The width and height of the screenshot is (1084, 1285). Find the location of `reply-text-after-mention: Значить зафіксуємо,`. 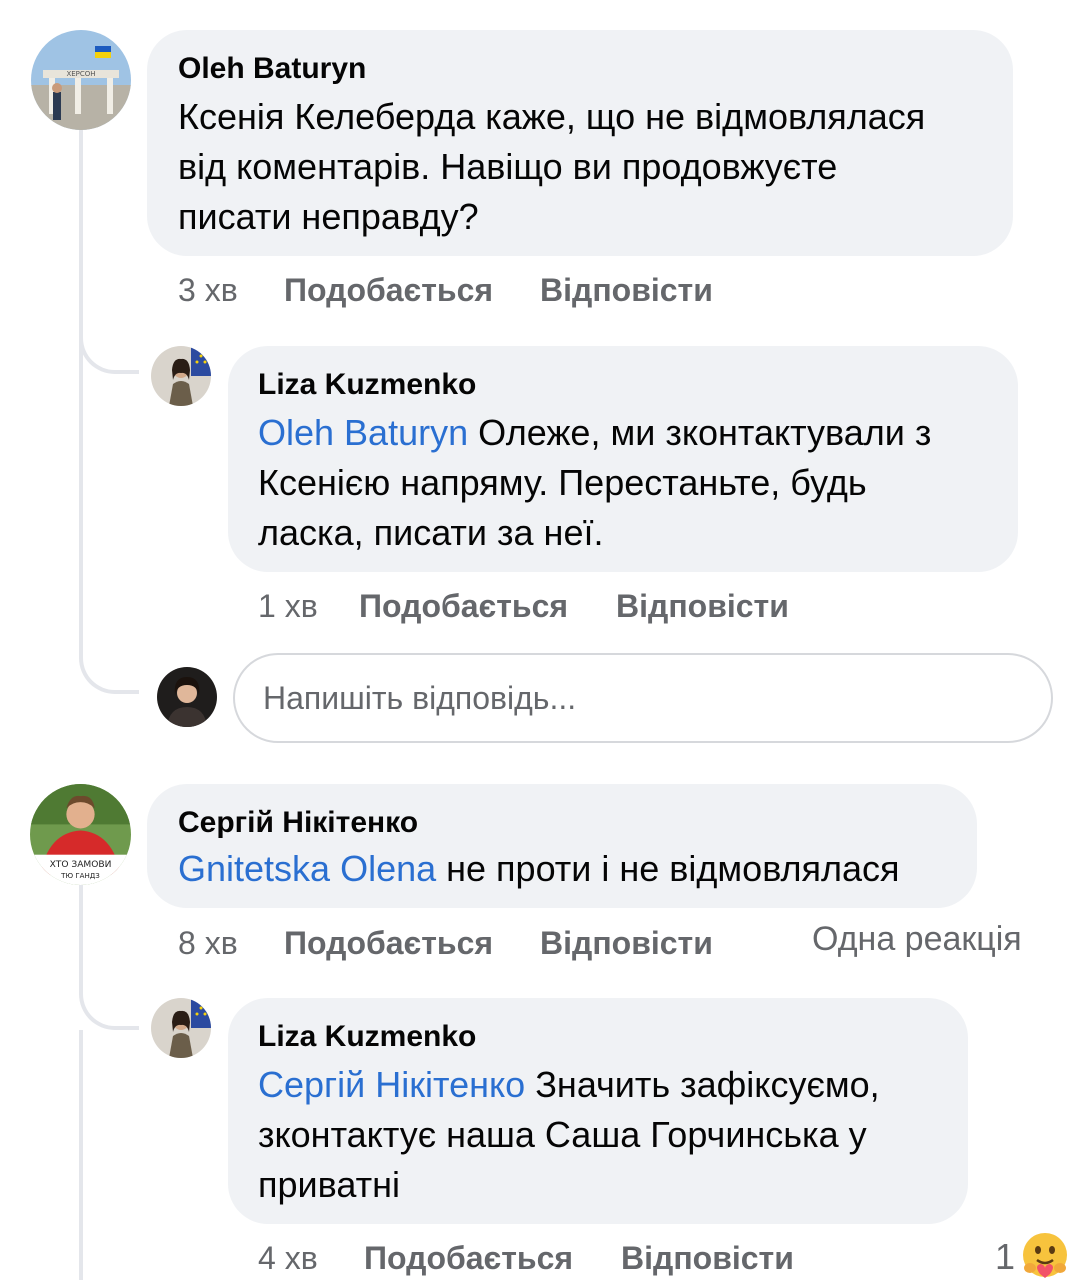

reply-text-after-mention: Значить зафіксуємо, is located at coordinates (702, 1084).